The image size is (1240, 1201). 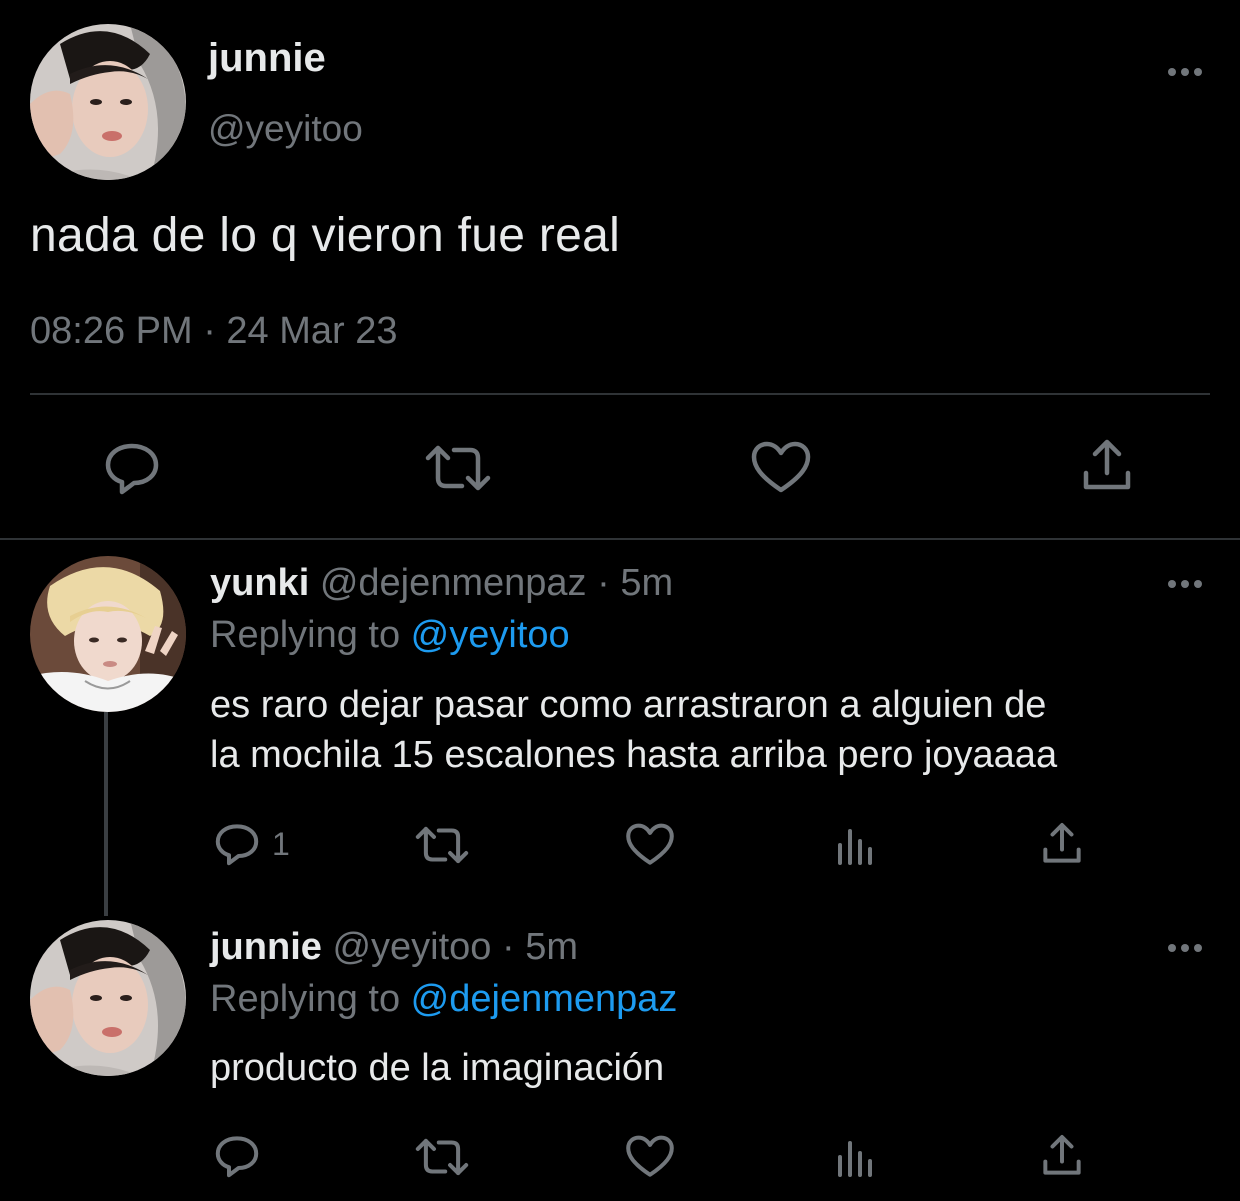 I want to click on reply-2-handle-time: @yeyitoo · 5m, so click(x=455, y=947).